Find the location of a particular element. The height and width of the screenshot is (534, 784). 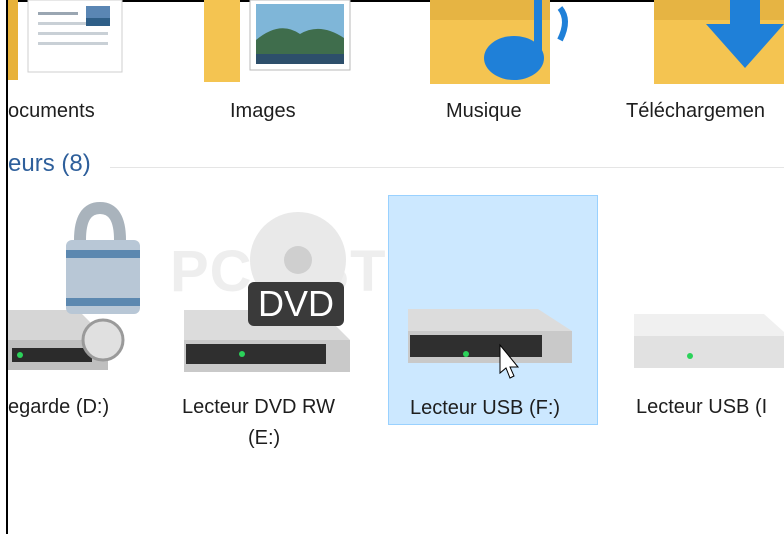

documents-folder-icon is located at coordinates (65, 40).